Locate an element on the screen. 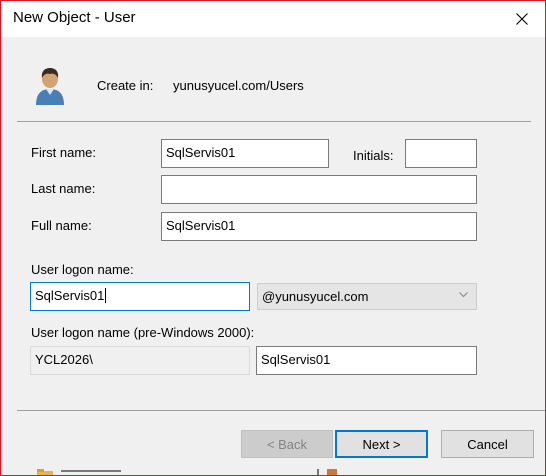 This screenshot has height=476, width=546. initials-label: Initials: is located at coordinates (373, 155).